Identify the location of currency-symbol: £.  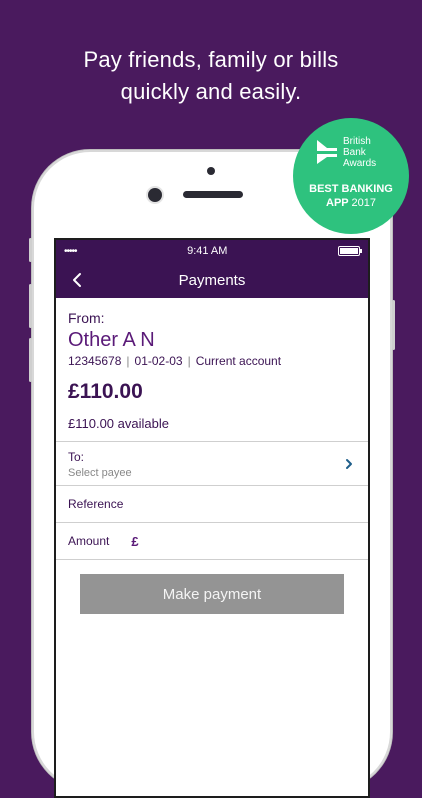
(135, 541).